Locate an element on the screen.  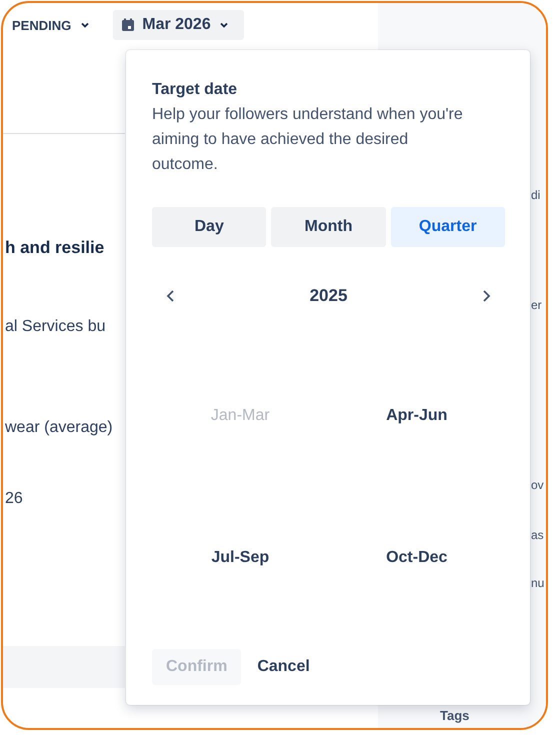
panel-text: er is located at coordinates (536, 305).